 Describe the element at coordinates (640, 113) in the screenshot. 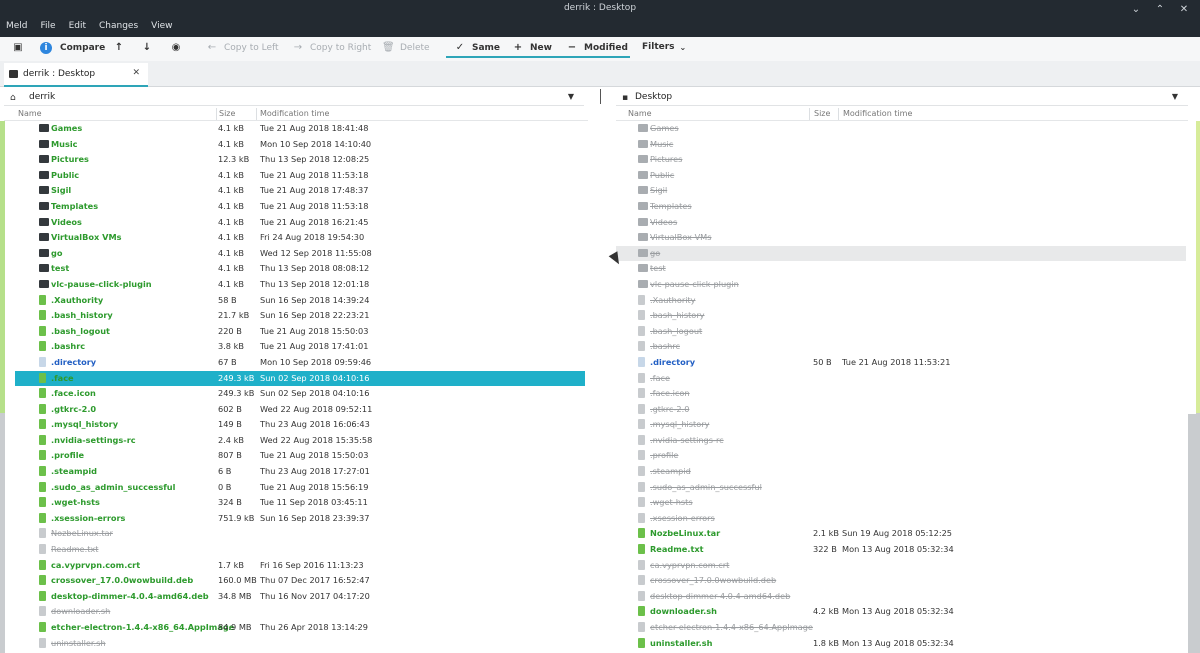

I see `right-col-name: Name` at that location.